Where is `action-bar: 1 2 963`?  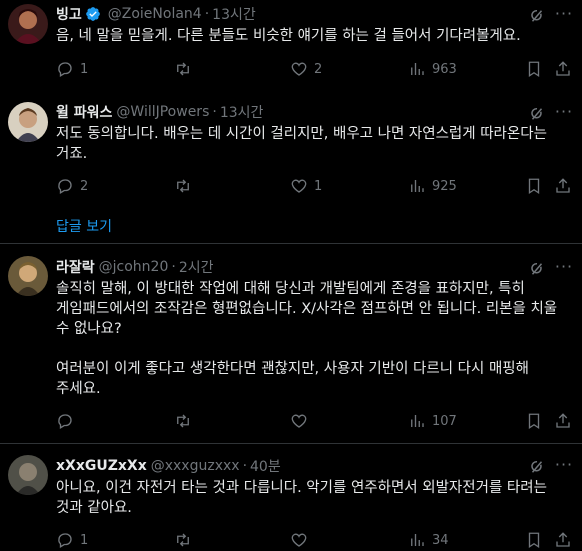
action-bar: 1 2 963 is located at coordinates (313, 70).